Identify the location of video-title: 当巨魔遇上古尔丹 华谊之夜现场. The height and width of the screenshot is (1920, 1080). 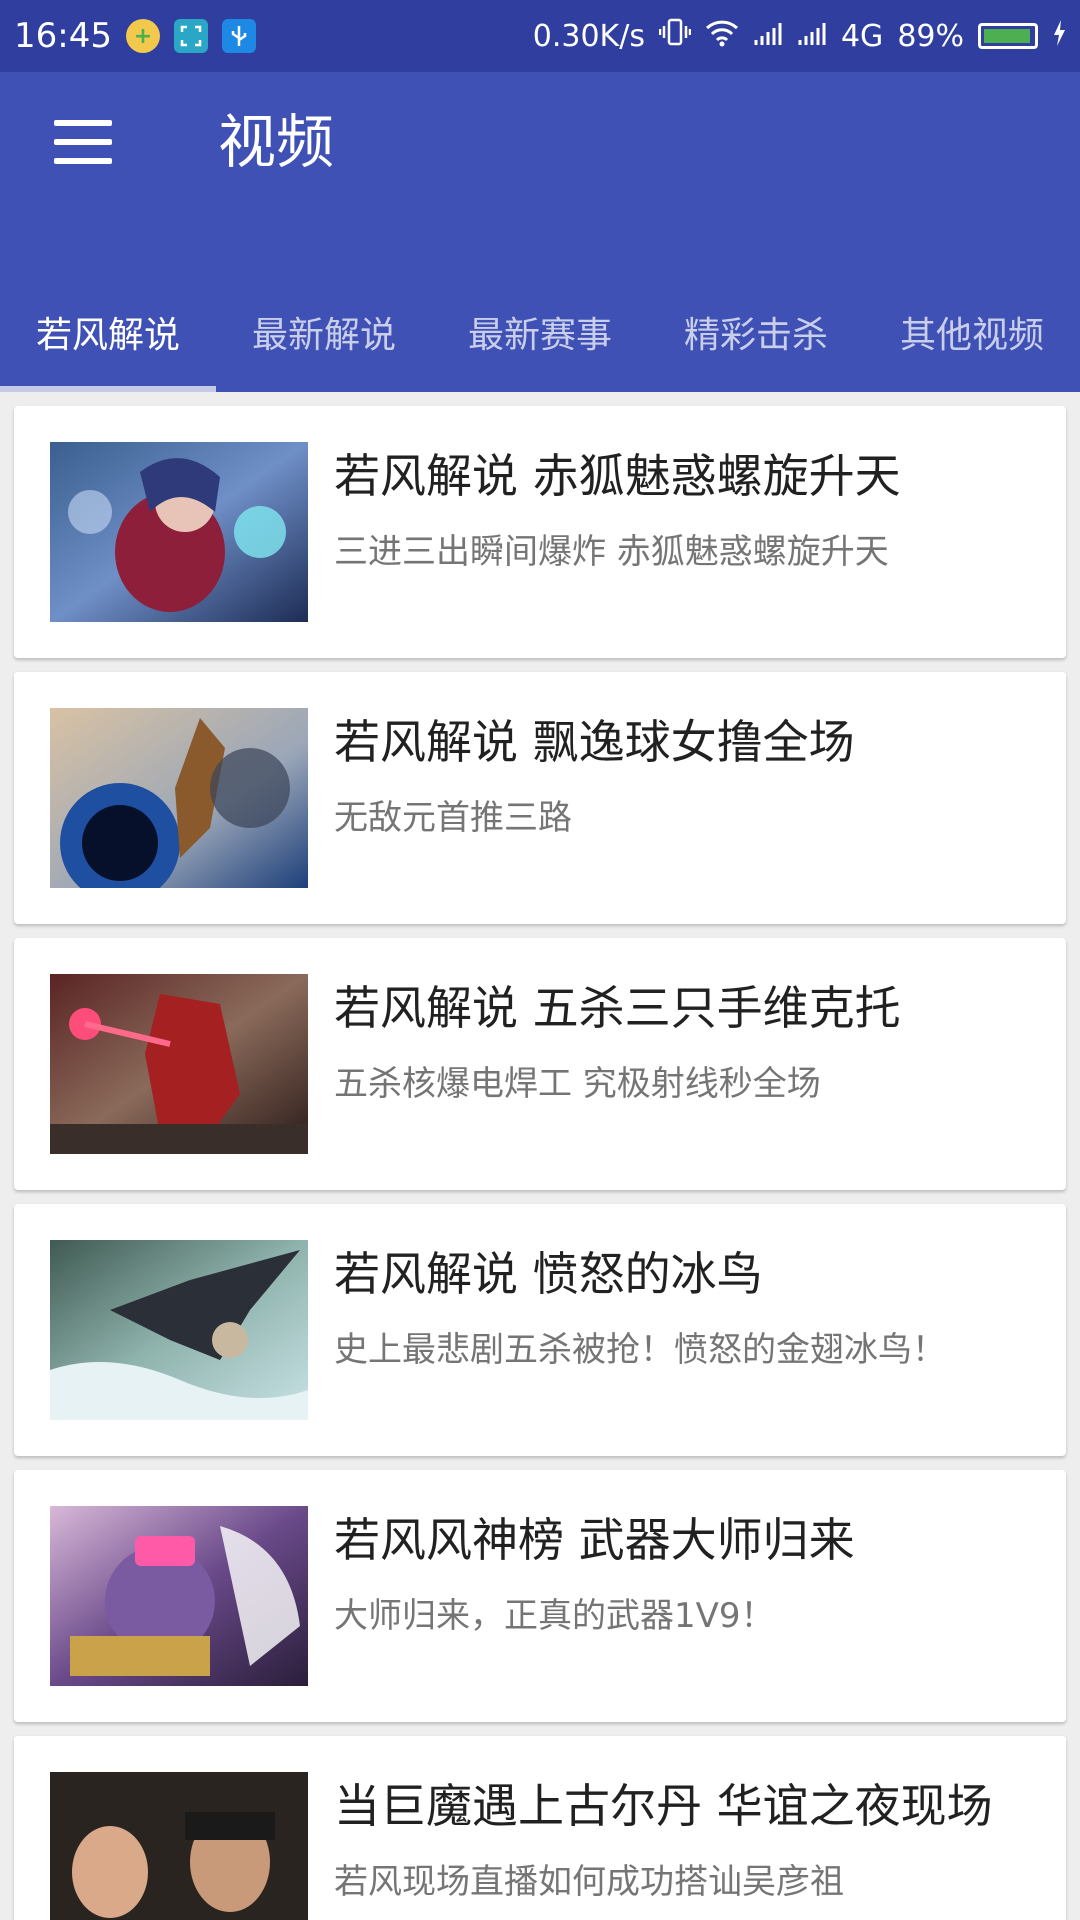
(663, 1806).